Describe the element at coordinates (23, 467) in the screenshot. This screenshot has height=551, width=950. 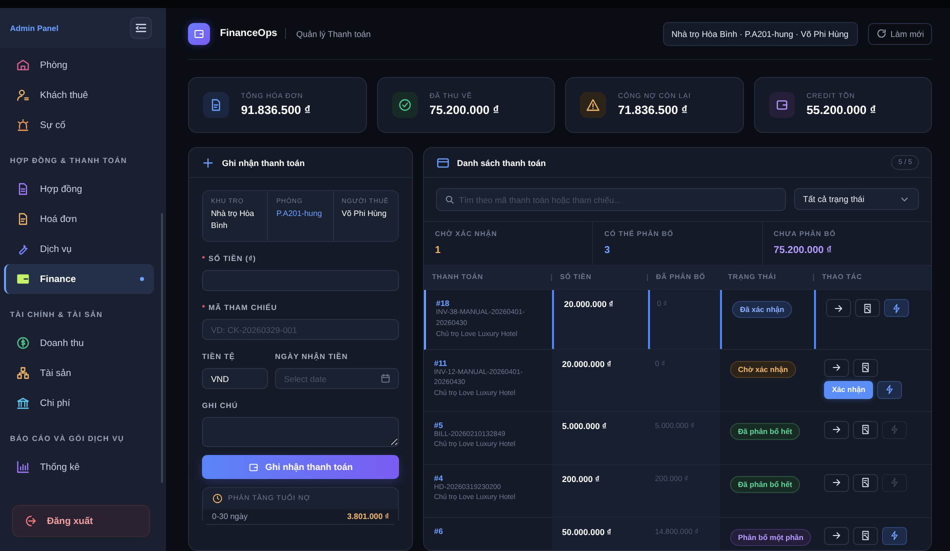
I see `bar-chart-icon` at that location.